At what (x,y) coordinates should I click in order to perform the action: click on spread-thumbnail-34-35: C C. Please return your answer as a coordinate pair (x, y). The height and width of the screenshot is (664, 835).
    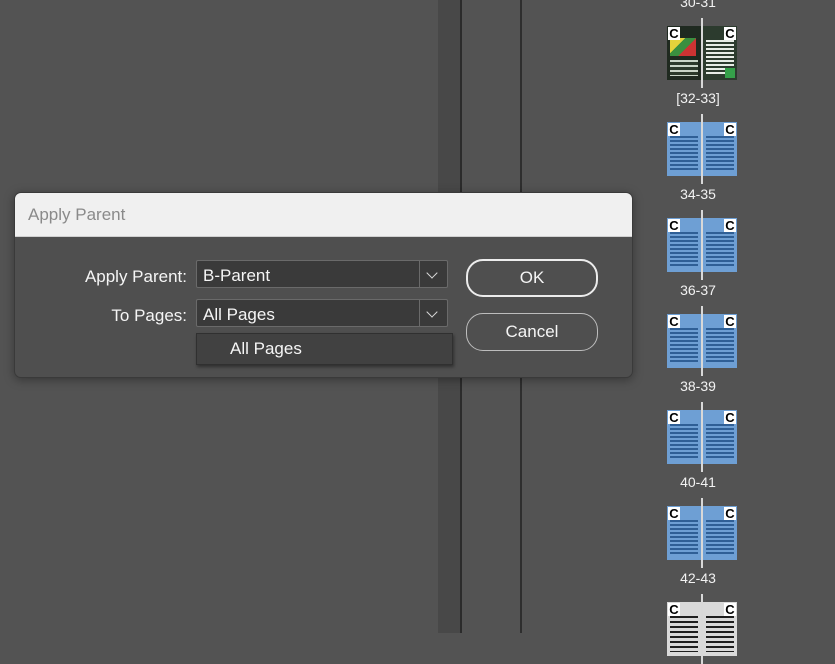
    Looking at the image, I should click on (702, 149).